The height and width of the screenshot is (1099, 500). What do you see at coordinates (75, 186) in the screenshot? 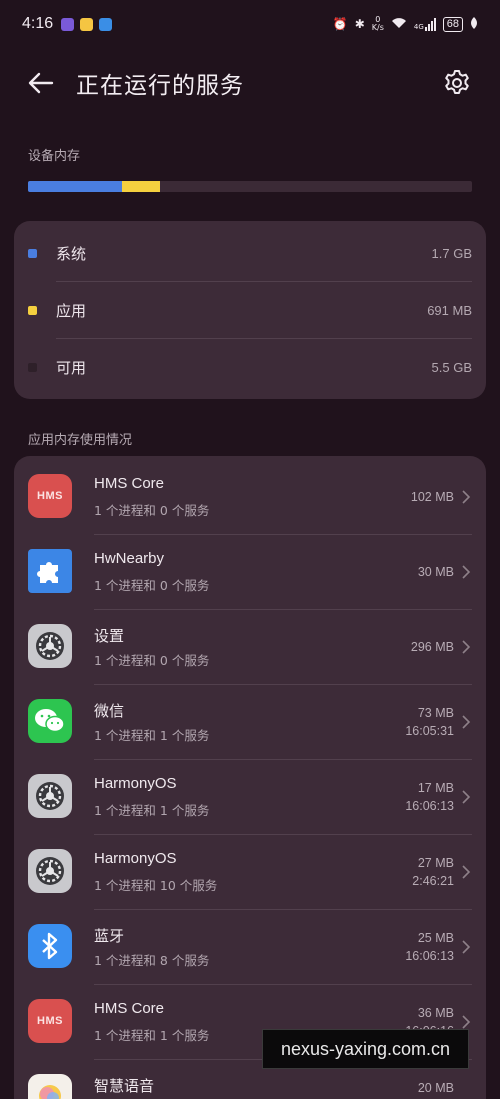
I see `memory-bar-system-segment` at bounding box center [75, 186].